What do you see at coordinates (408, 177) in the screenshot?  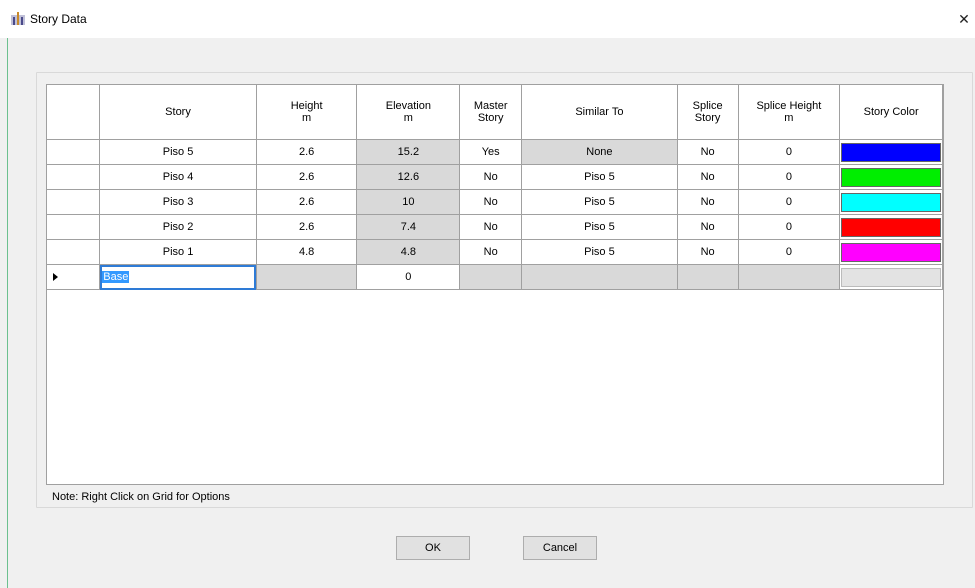 I see `elevation-cell: 12.6` at bounding box center [408, 177].